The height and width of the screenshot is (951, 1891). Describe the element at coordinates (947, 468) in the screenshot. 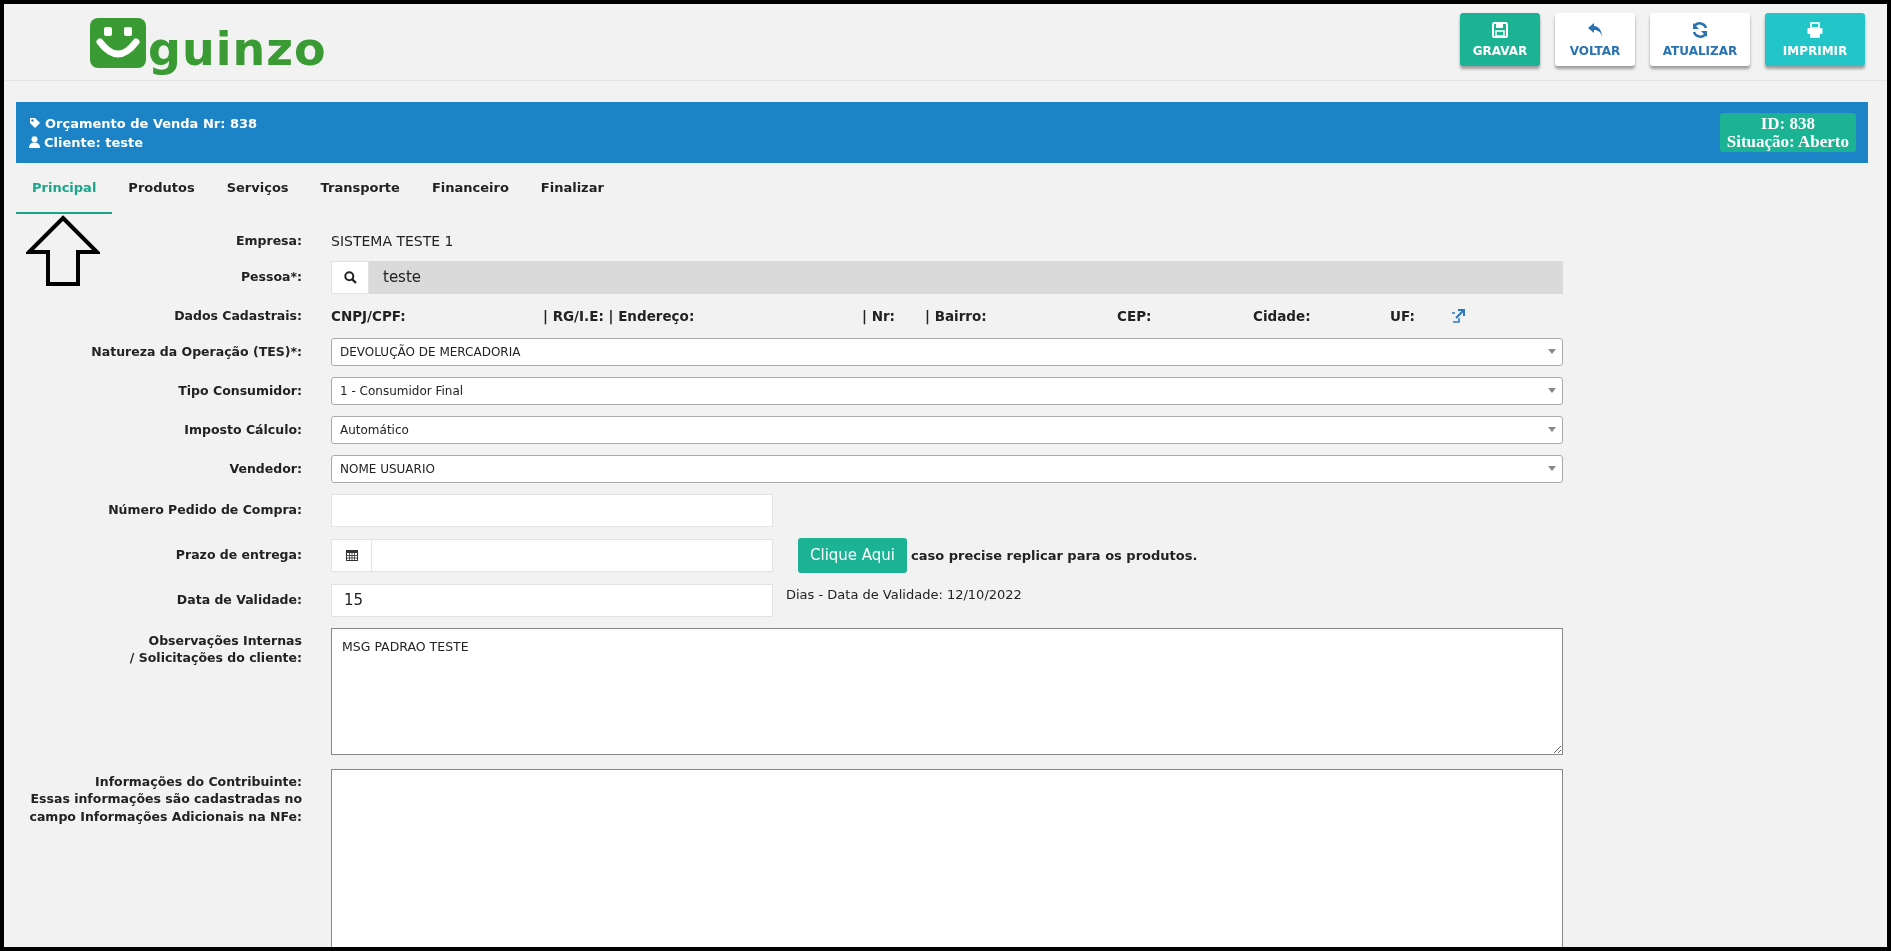

I see `dropdown: NOME USUARIO` at that location.